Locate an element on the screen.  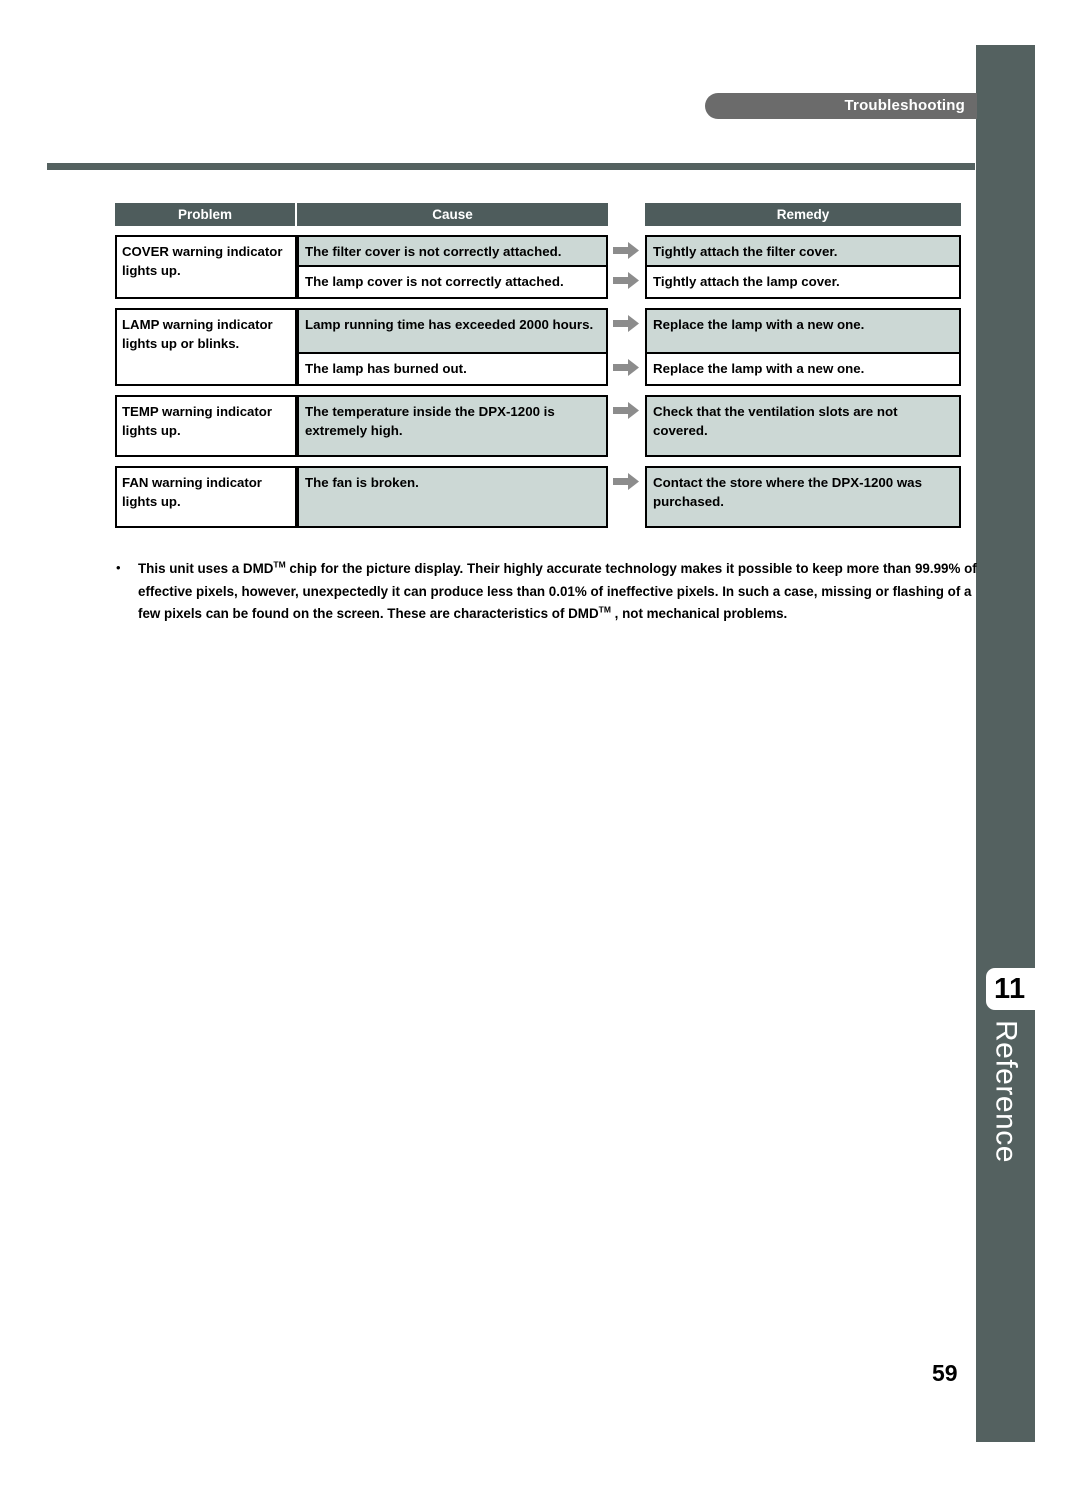
note-part-1: This unit uses a DMD is located at coordinates (206, 568).